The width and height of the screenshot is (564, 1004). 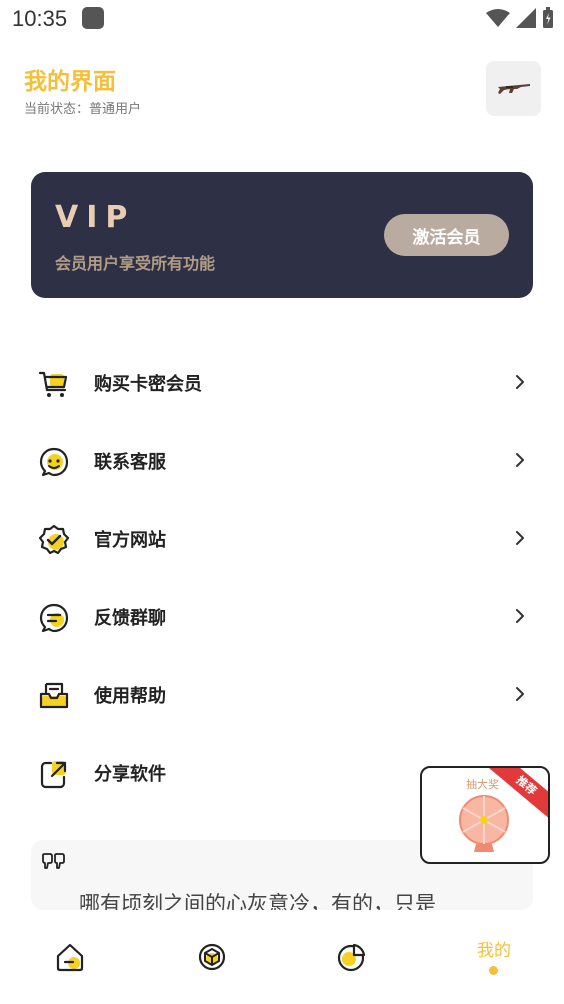 What do you see at coordinates (548, 17) in the screenshot?
I see `battery-icon` at bounding box center [548, 17].